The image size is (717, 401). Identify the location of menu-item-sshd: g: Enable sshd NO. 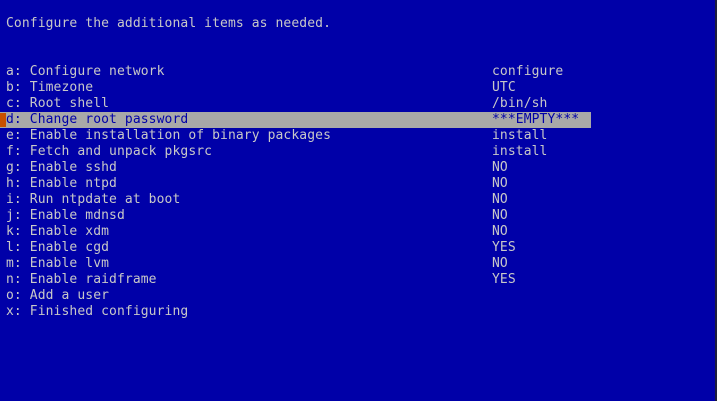
(358, 168).